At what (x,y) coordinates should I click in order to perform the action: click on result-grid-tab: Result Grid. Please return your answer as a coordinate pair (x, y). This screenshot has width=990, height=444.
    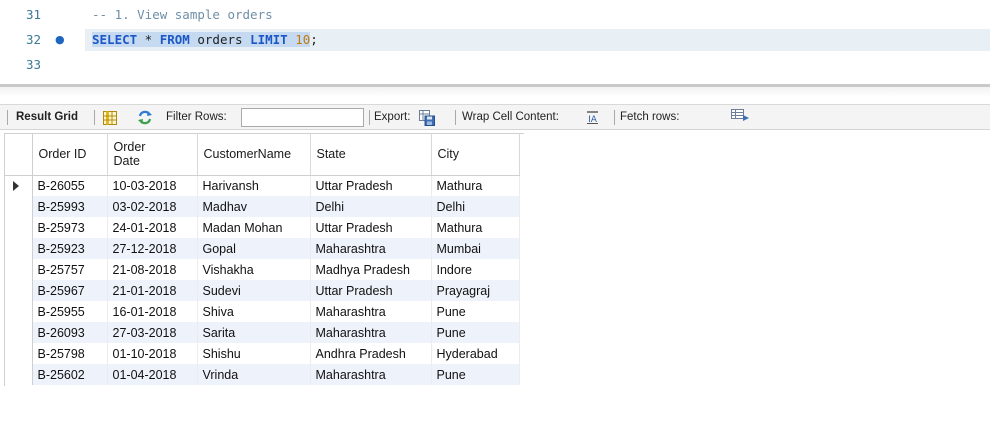
    Looking at the image, I should click on (47, 117).